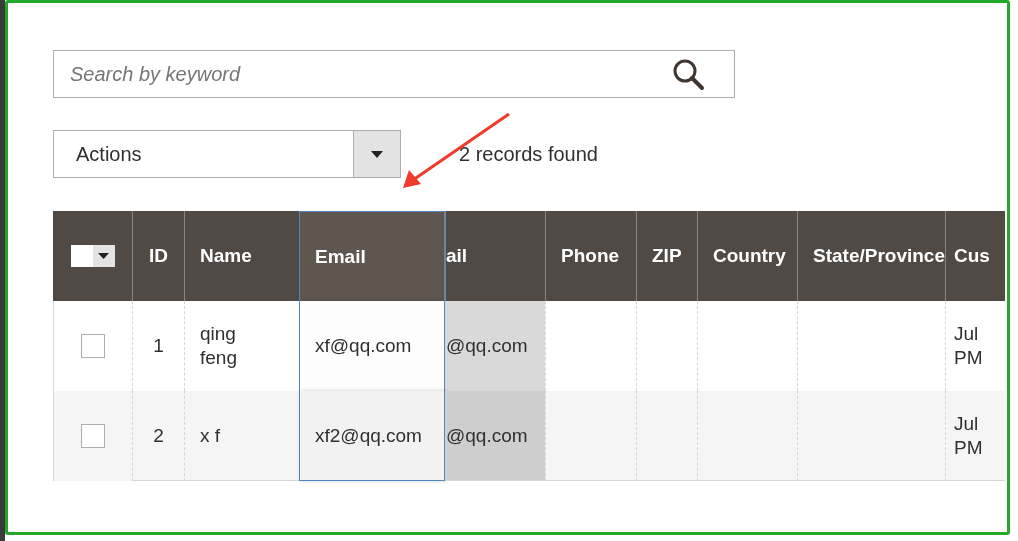 Image resolution: width=1018 pixels, height=541 pixels. I want to click on select-all-dropdown, so click(92, 256).